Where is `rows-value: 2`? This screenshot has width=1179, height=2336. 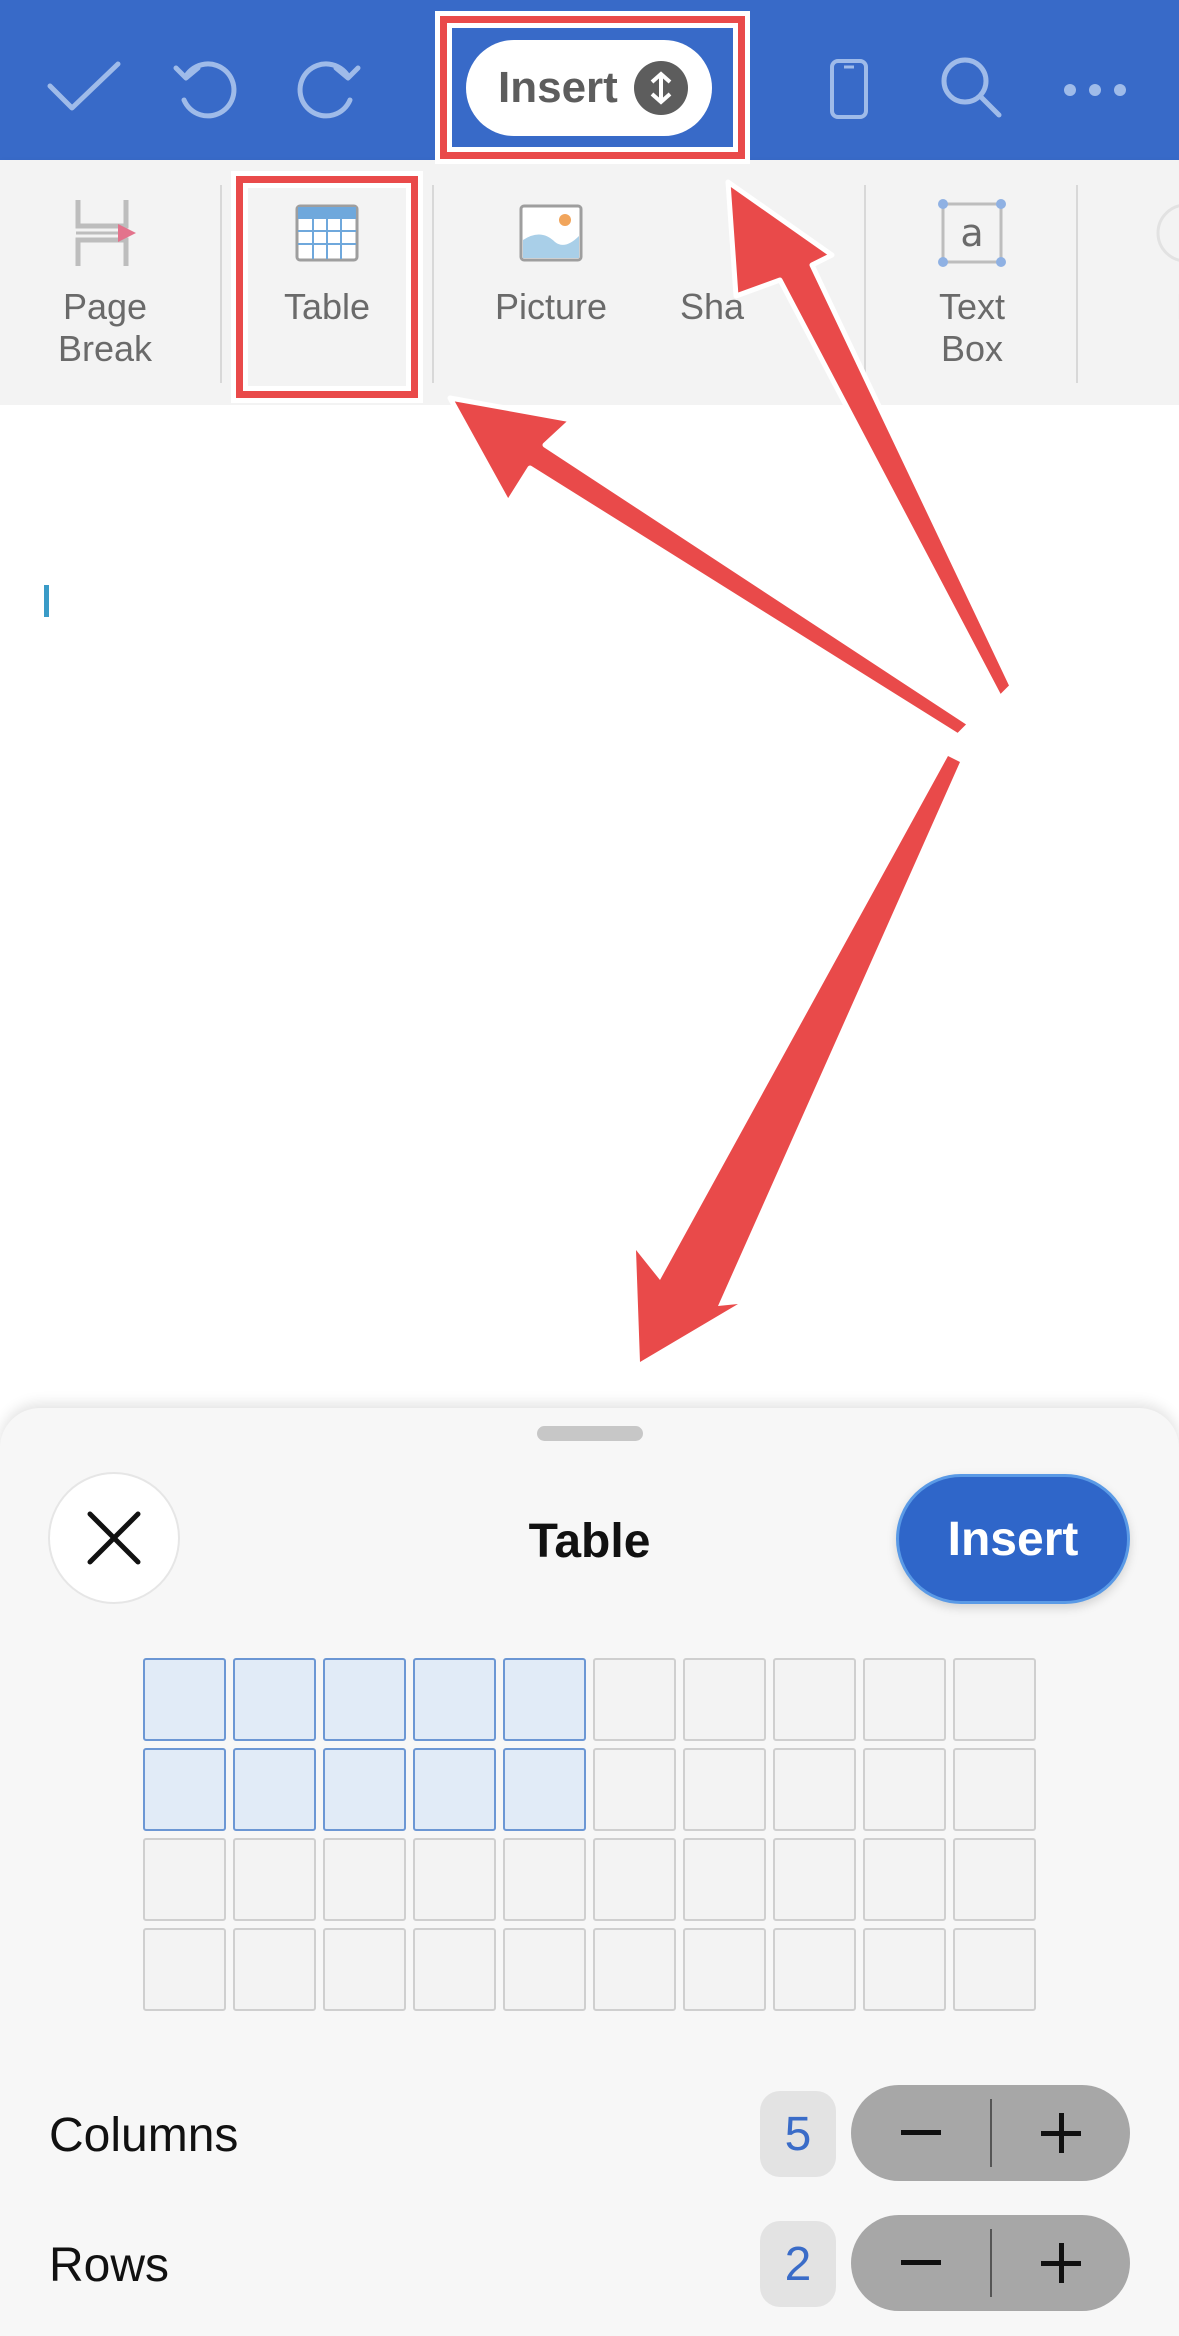
rows-value: 2 is located at coordinates (798, 2264).